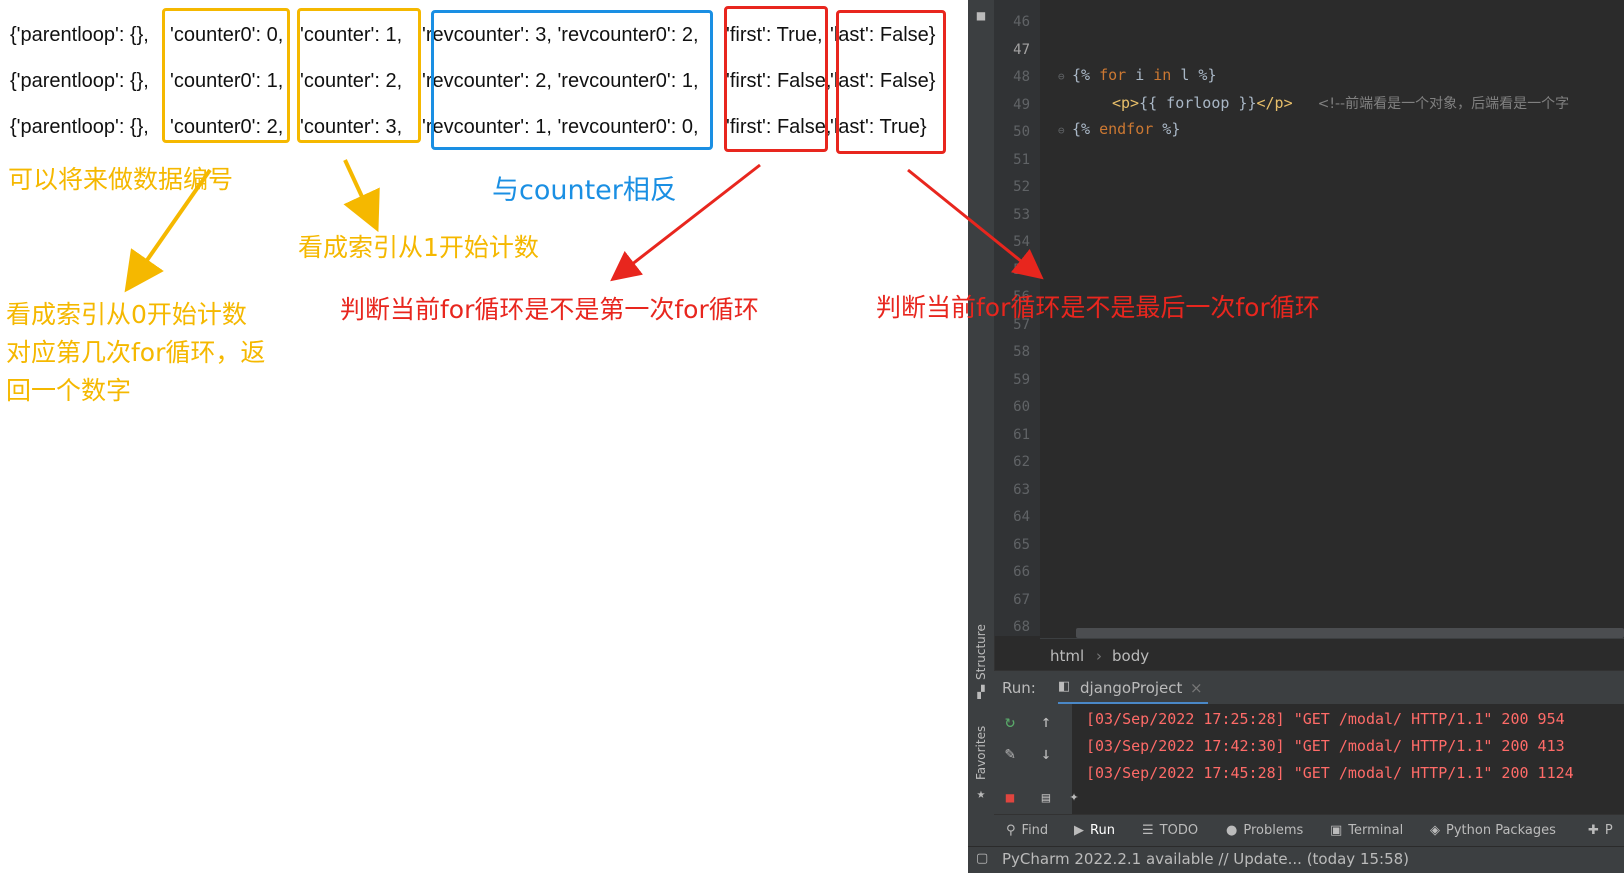  I want to click on keyword-for: for, so click(1113, 75).